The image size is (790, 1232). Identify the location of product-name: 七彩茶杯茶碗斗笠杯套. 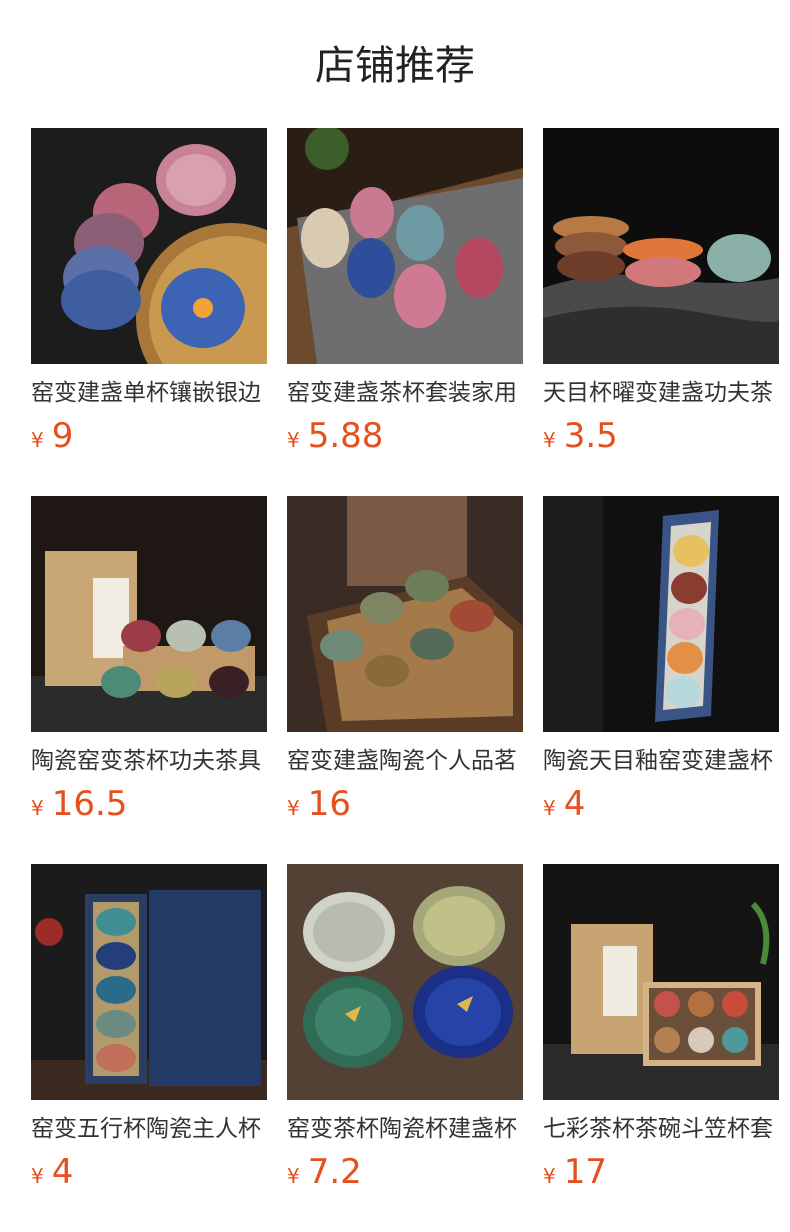
(661, 1129).